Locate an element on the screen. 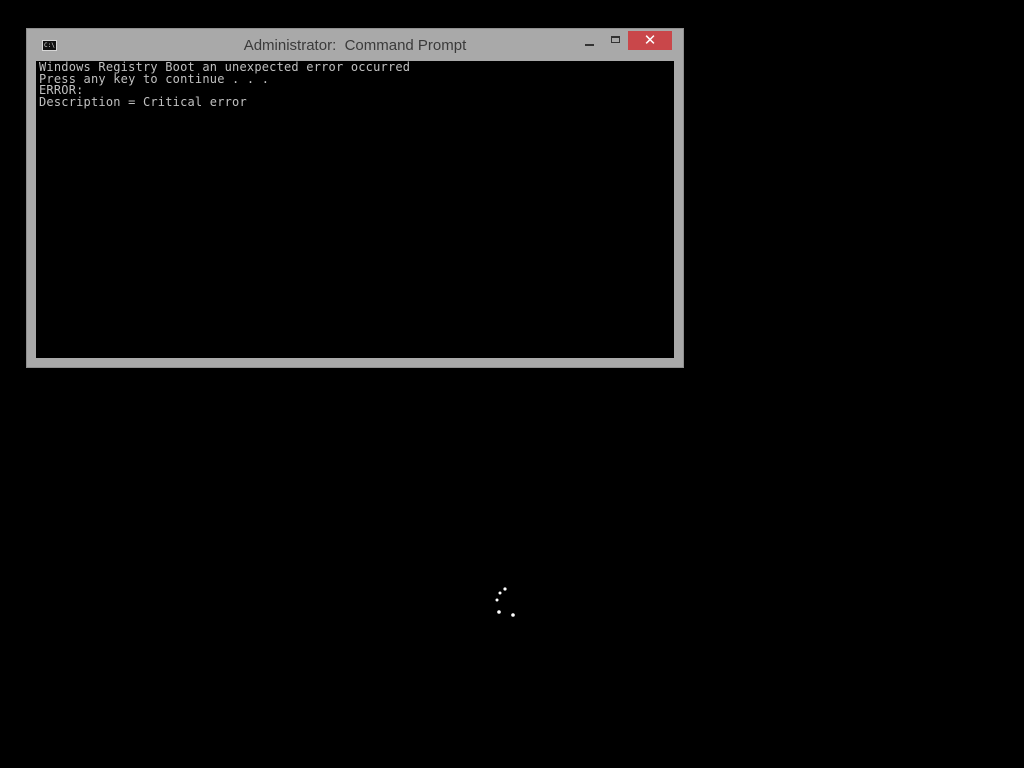 This screenshot has height=768, width=1024. loading-spinner-icon is located at coordinates (505, 602).